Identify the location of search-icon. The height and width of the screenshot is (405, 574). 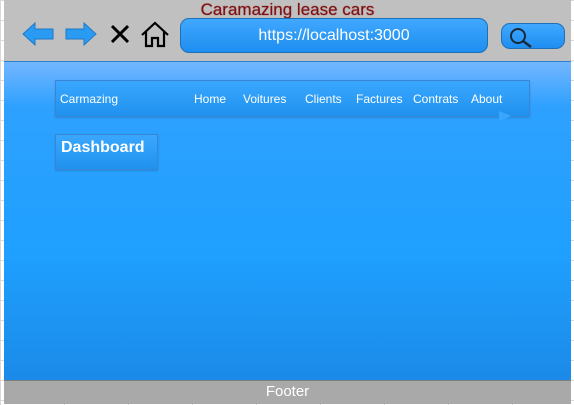
(521, 38).